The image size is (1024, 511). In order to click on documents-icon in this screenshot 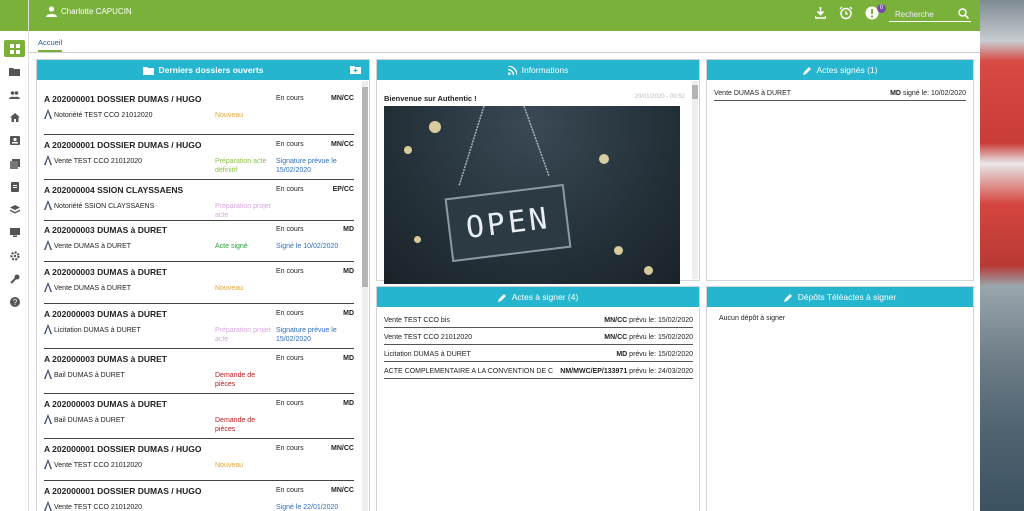, I will do `click(14, 163)`.